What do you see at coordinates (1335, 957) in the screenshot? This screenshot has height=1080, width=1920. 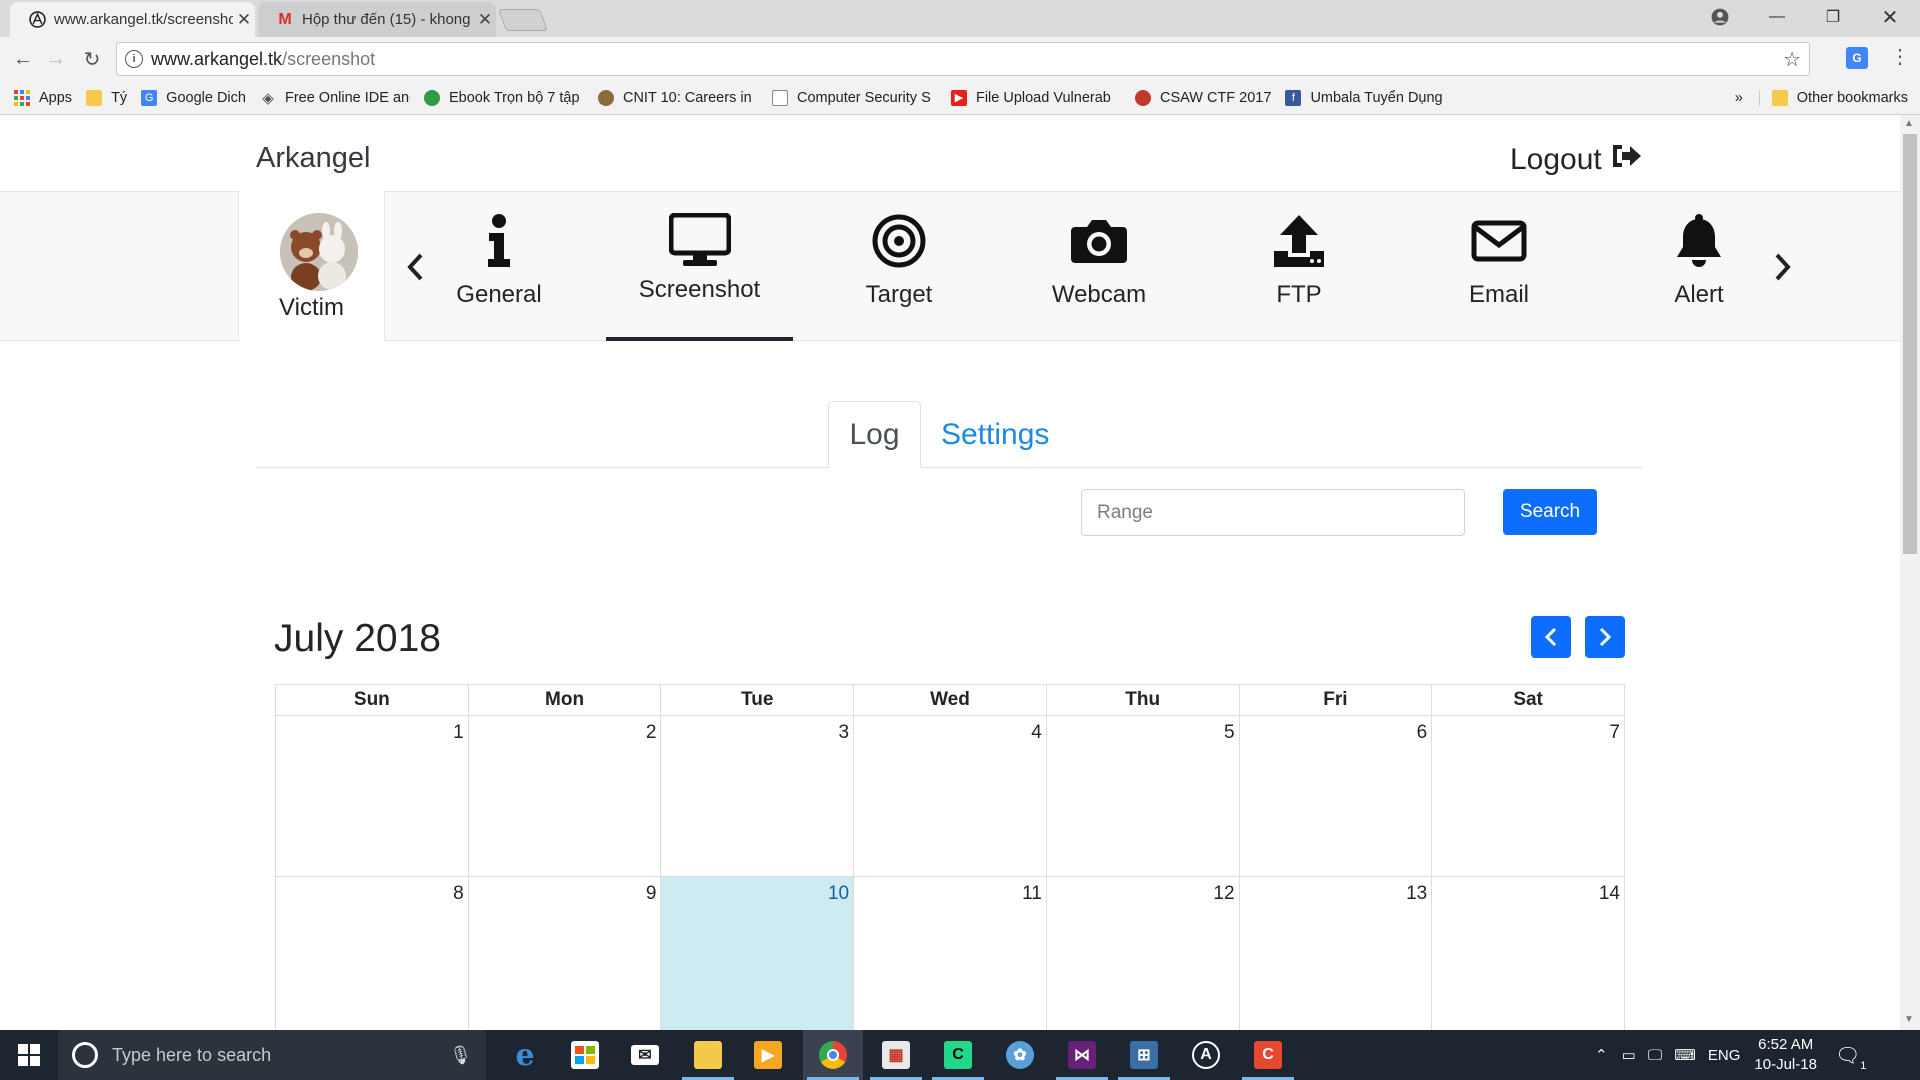 I see `calendar-day: 13` at bounding box center [1335, 957].